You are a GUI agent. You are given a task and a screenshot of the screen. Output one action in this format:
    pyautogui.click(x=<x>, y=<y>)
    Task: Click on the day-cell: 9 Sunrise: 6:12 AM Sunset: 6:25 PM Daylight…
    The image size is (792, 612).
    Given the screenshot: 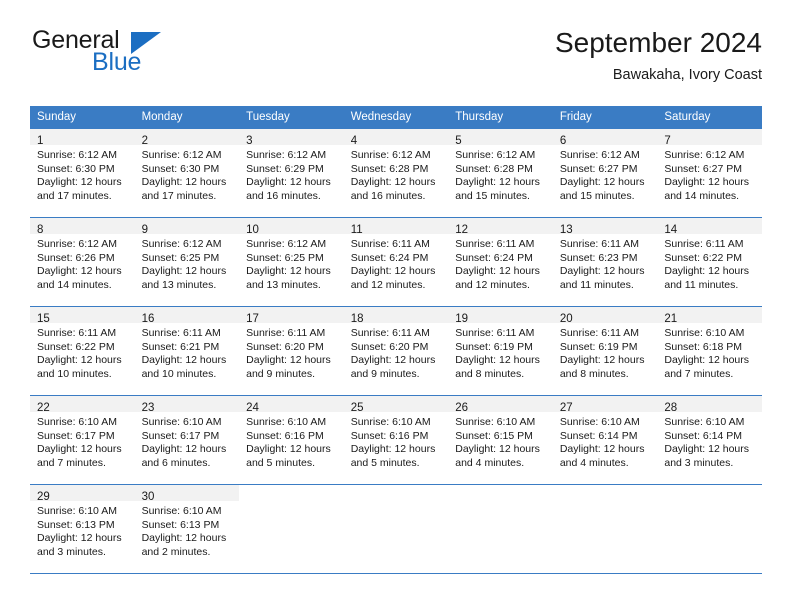 What is the action you would take?
    pyautogui.click(x=187, y=262)
    